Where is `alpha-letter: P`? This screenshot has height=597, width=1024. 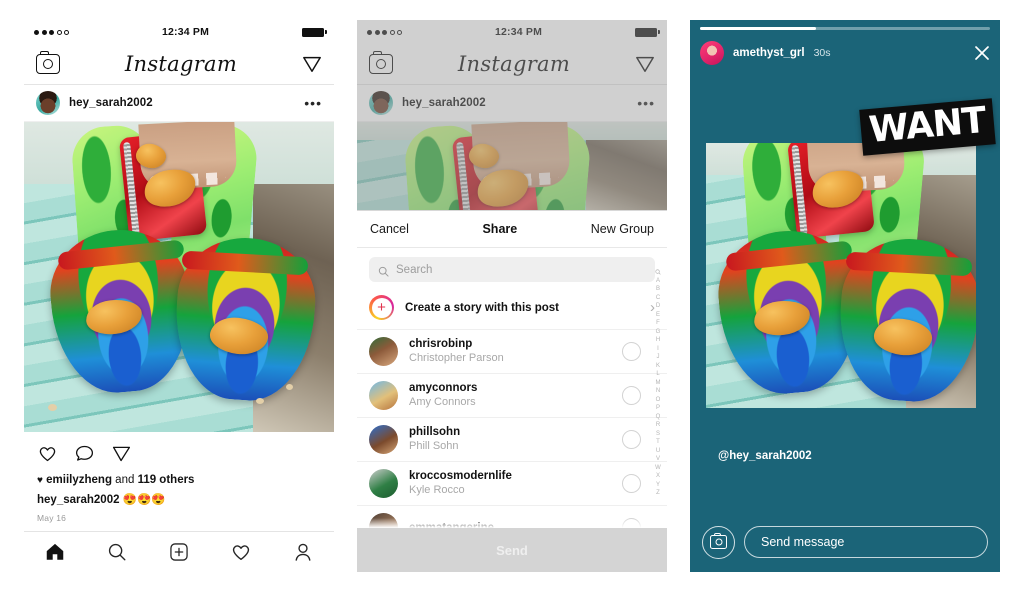
alpha-letter: P is located at coordinates (657, 408).